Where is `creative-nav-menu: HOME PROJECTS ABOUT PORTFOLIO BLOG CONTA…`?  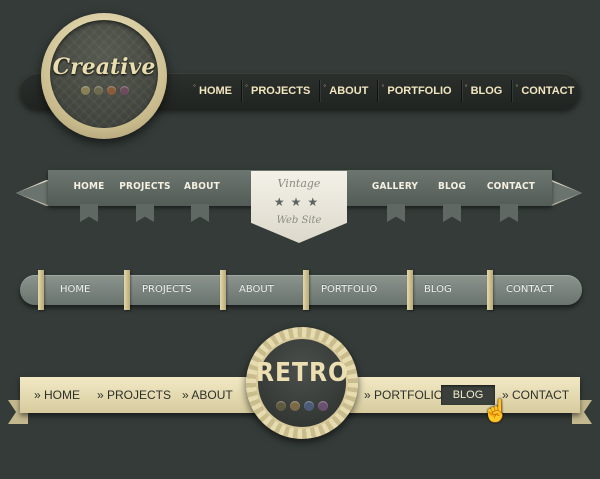
creative-nav-menu: HOME PROJECTS ABOUT PORTFOLIO BLOG CONTA… is located at coordinates (386, 91).